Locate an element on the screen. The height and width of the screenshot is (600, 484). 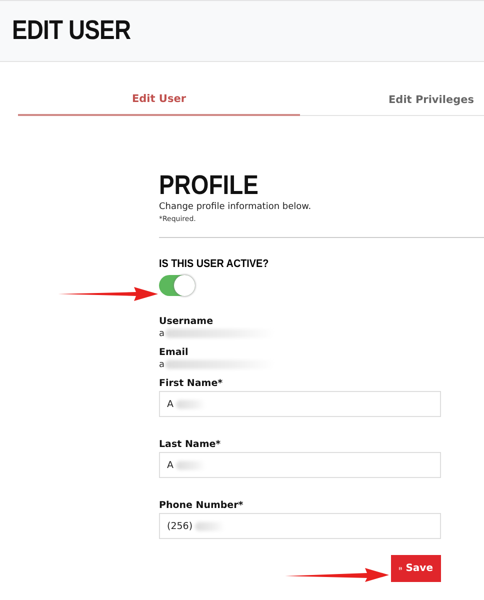
section-title: PROFILE is located at coordinates (208, 185).